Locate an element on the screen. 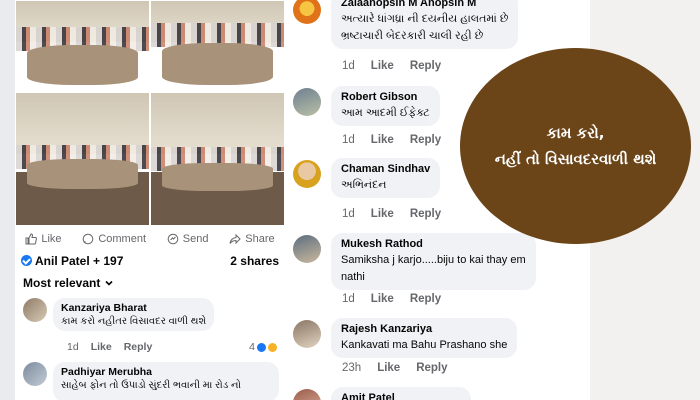 The width and height of the screenshot is (700, 400). comment-label: Comment is located at coordinates (122, 239).